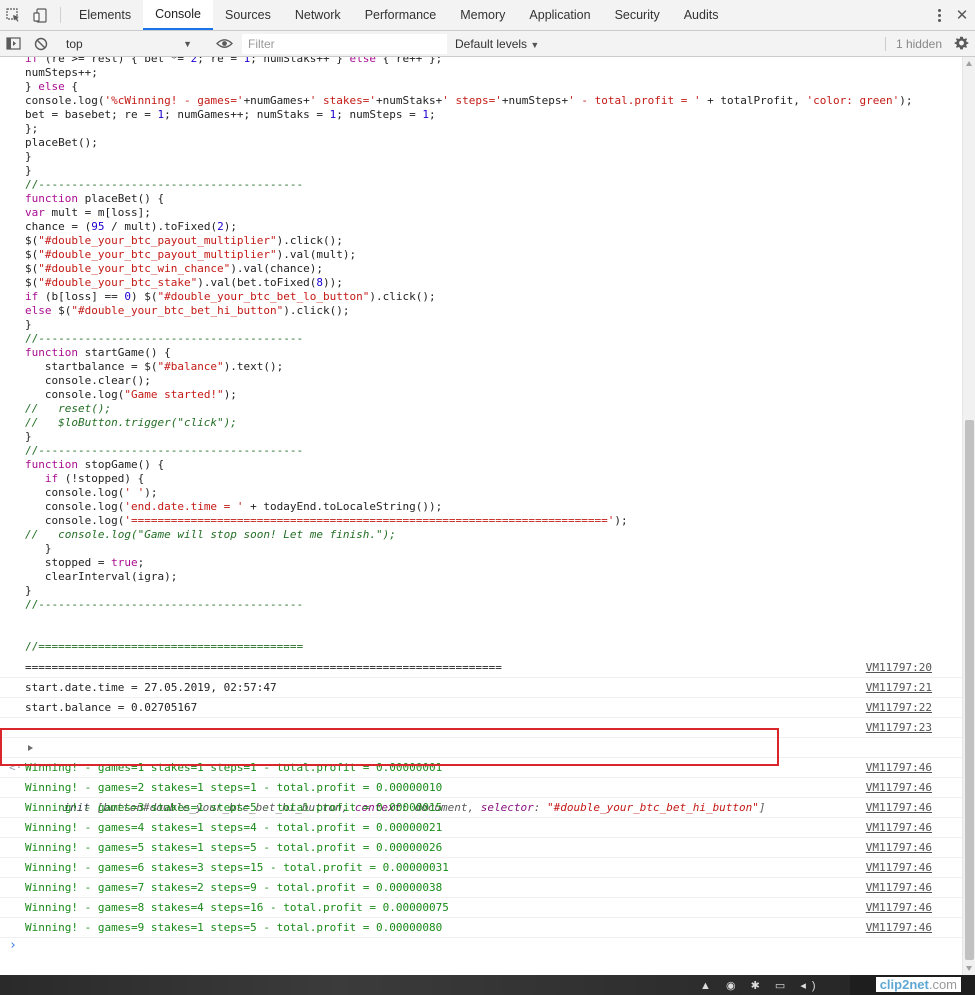 This screenshot has width=975, height=995. Describe the element at coordinates (401, 15) in the screenshot. I see `tab-performance: Performance` at that location.